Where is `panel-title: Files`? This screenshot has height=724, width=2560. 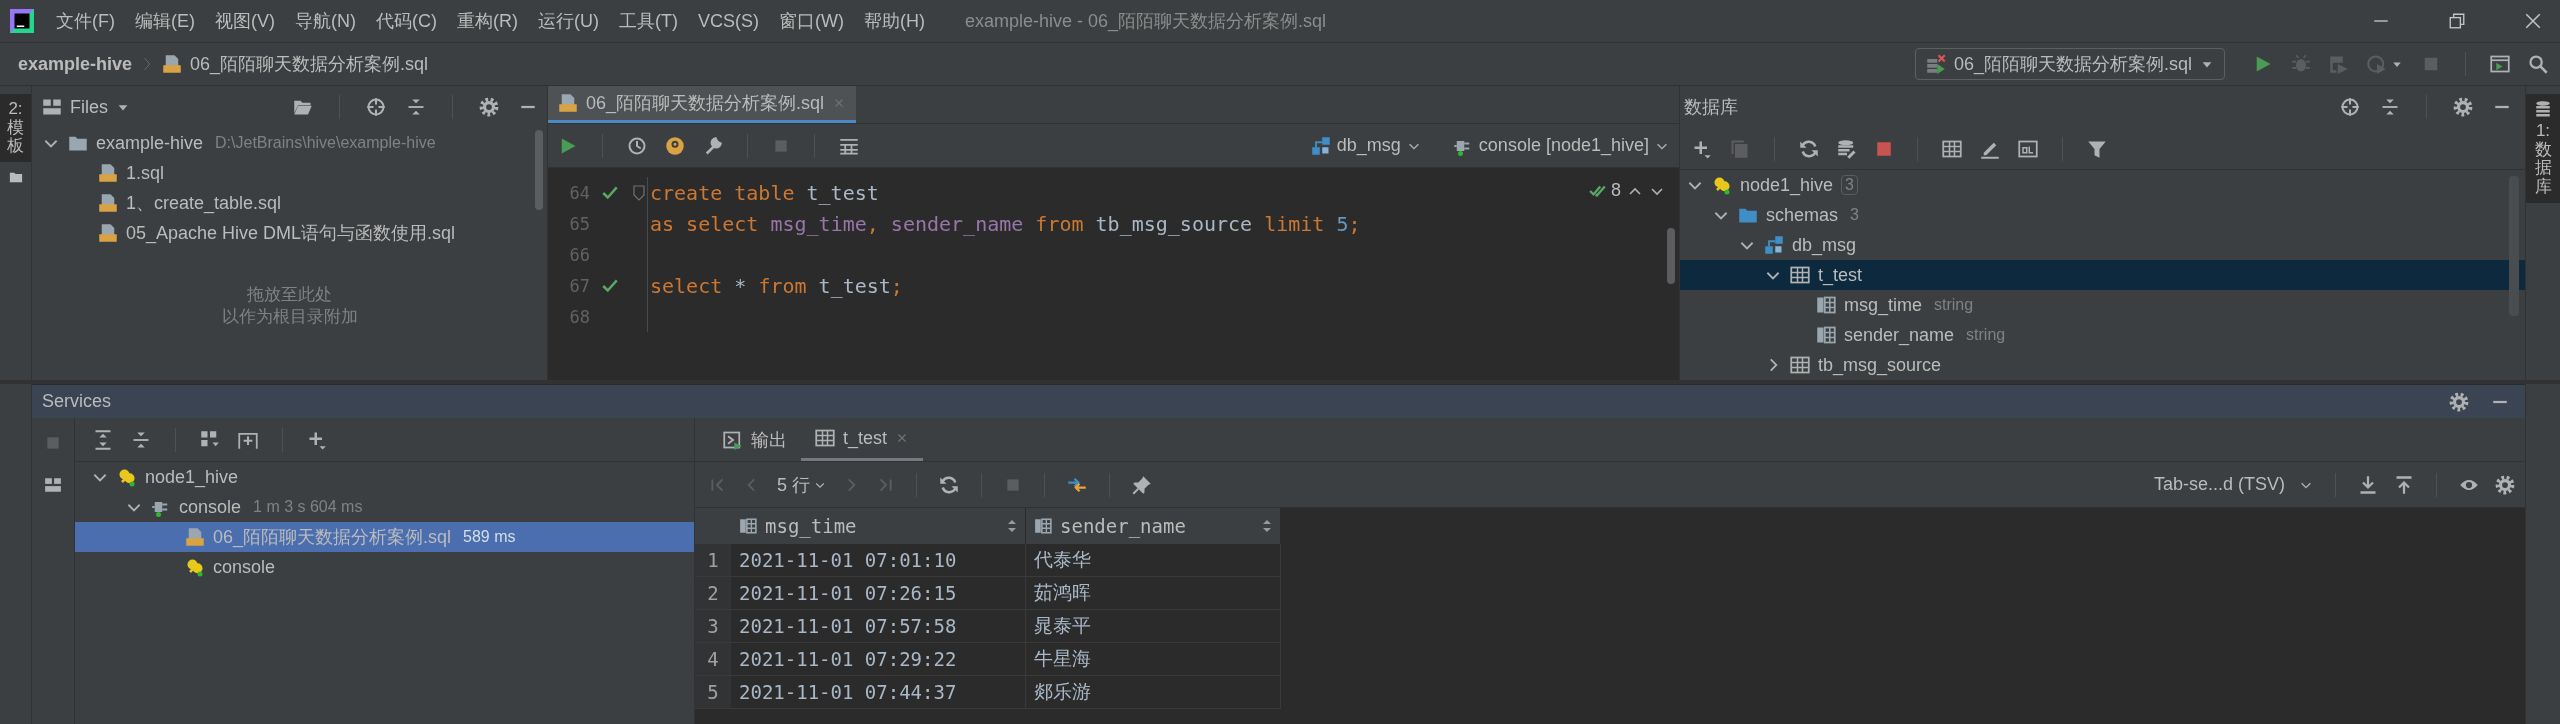 panel-title: Files is located at coordinates (89, 107).